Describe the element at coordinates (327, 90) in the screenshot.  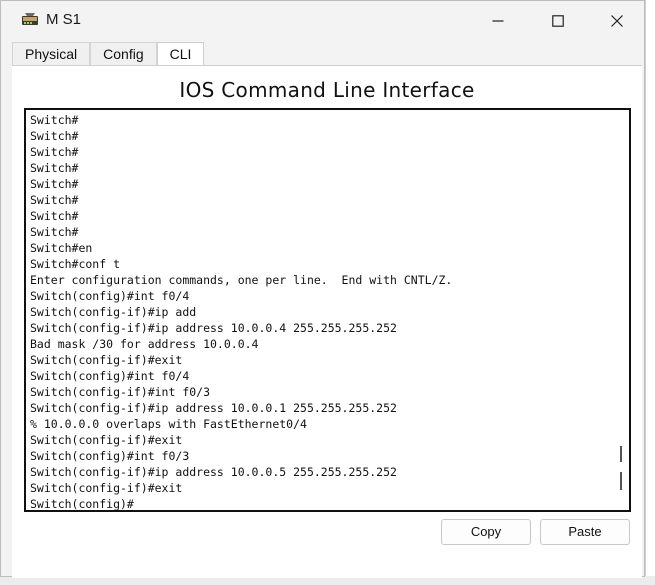
I see `cli-heading: IOS Command Line Interface` at that location.